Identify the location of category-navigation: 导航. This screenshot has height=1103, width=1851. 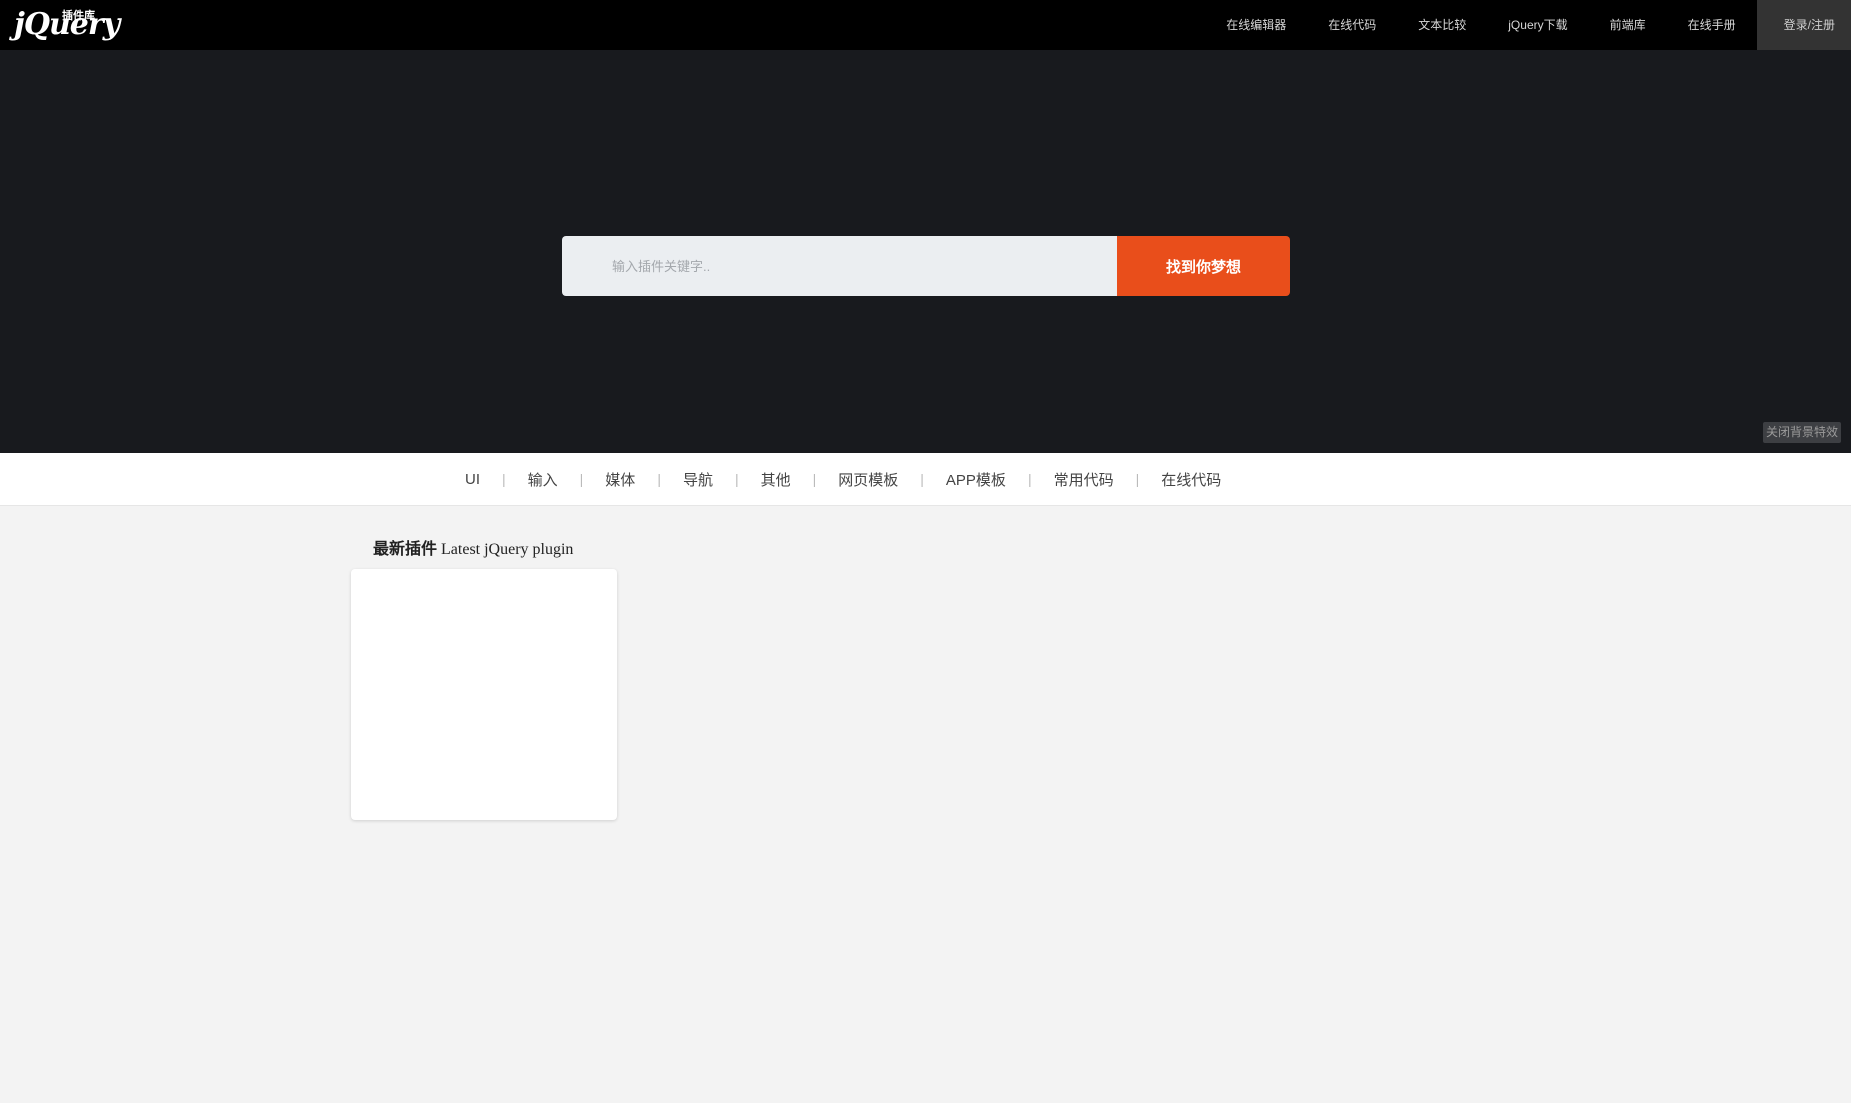
(698, 479).